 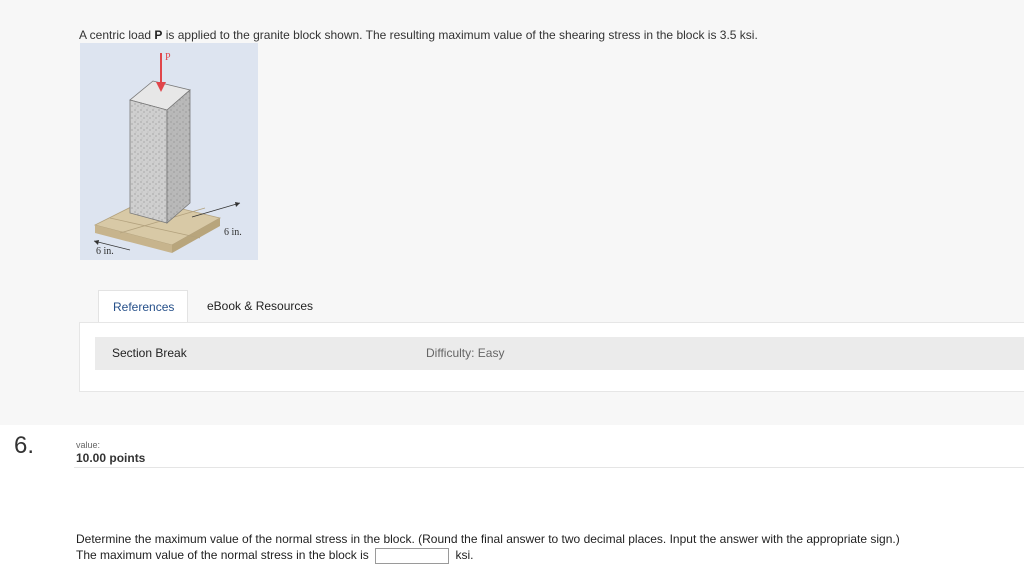 What do you see at coordinates (168, 57) in the screenshot?
I see `load-label: P` at bounding box center [168, 57].